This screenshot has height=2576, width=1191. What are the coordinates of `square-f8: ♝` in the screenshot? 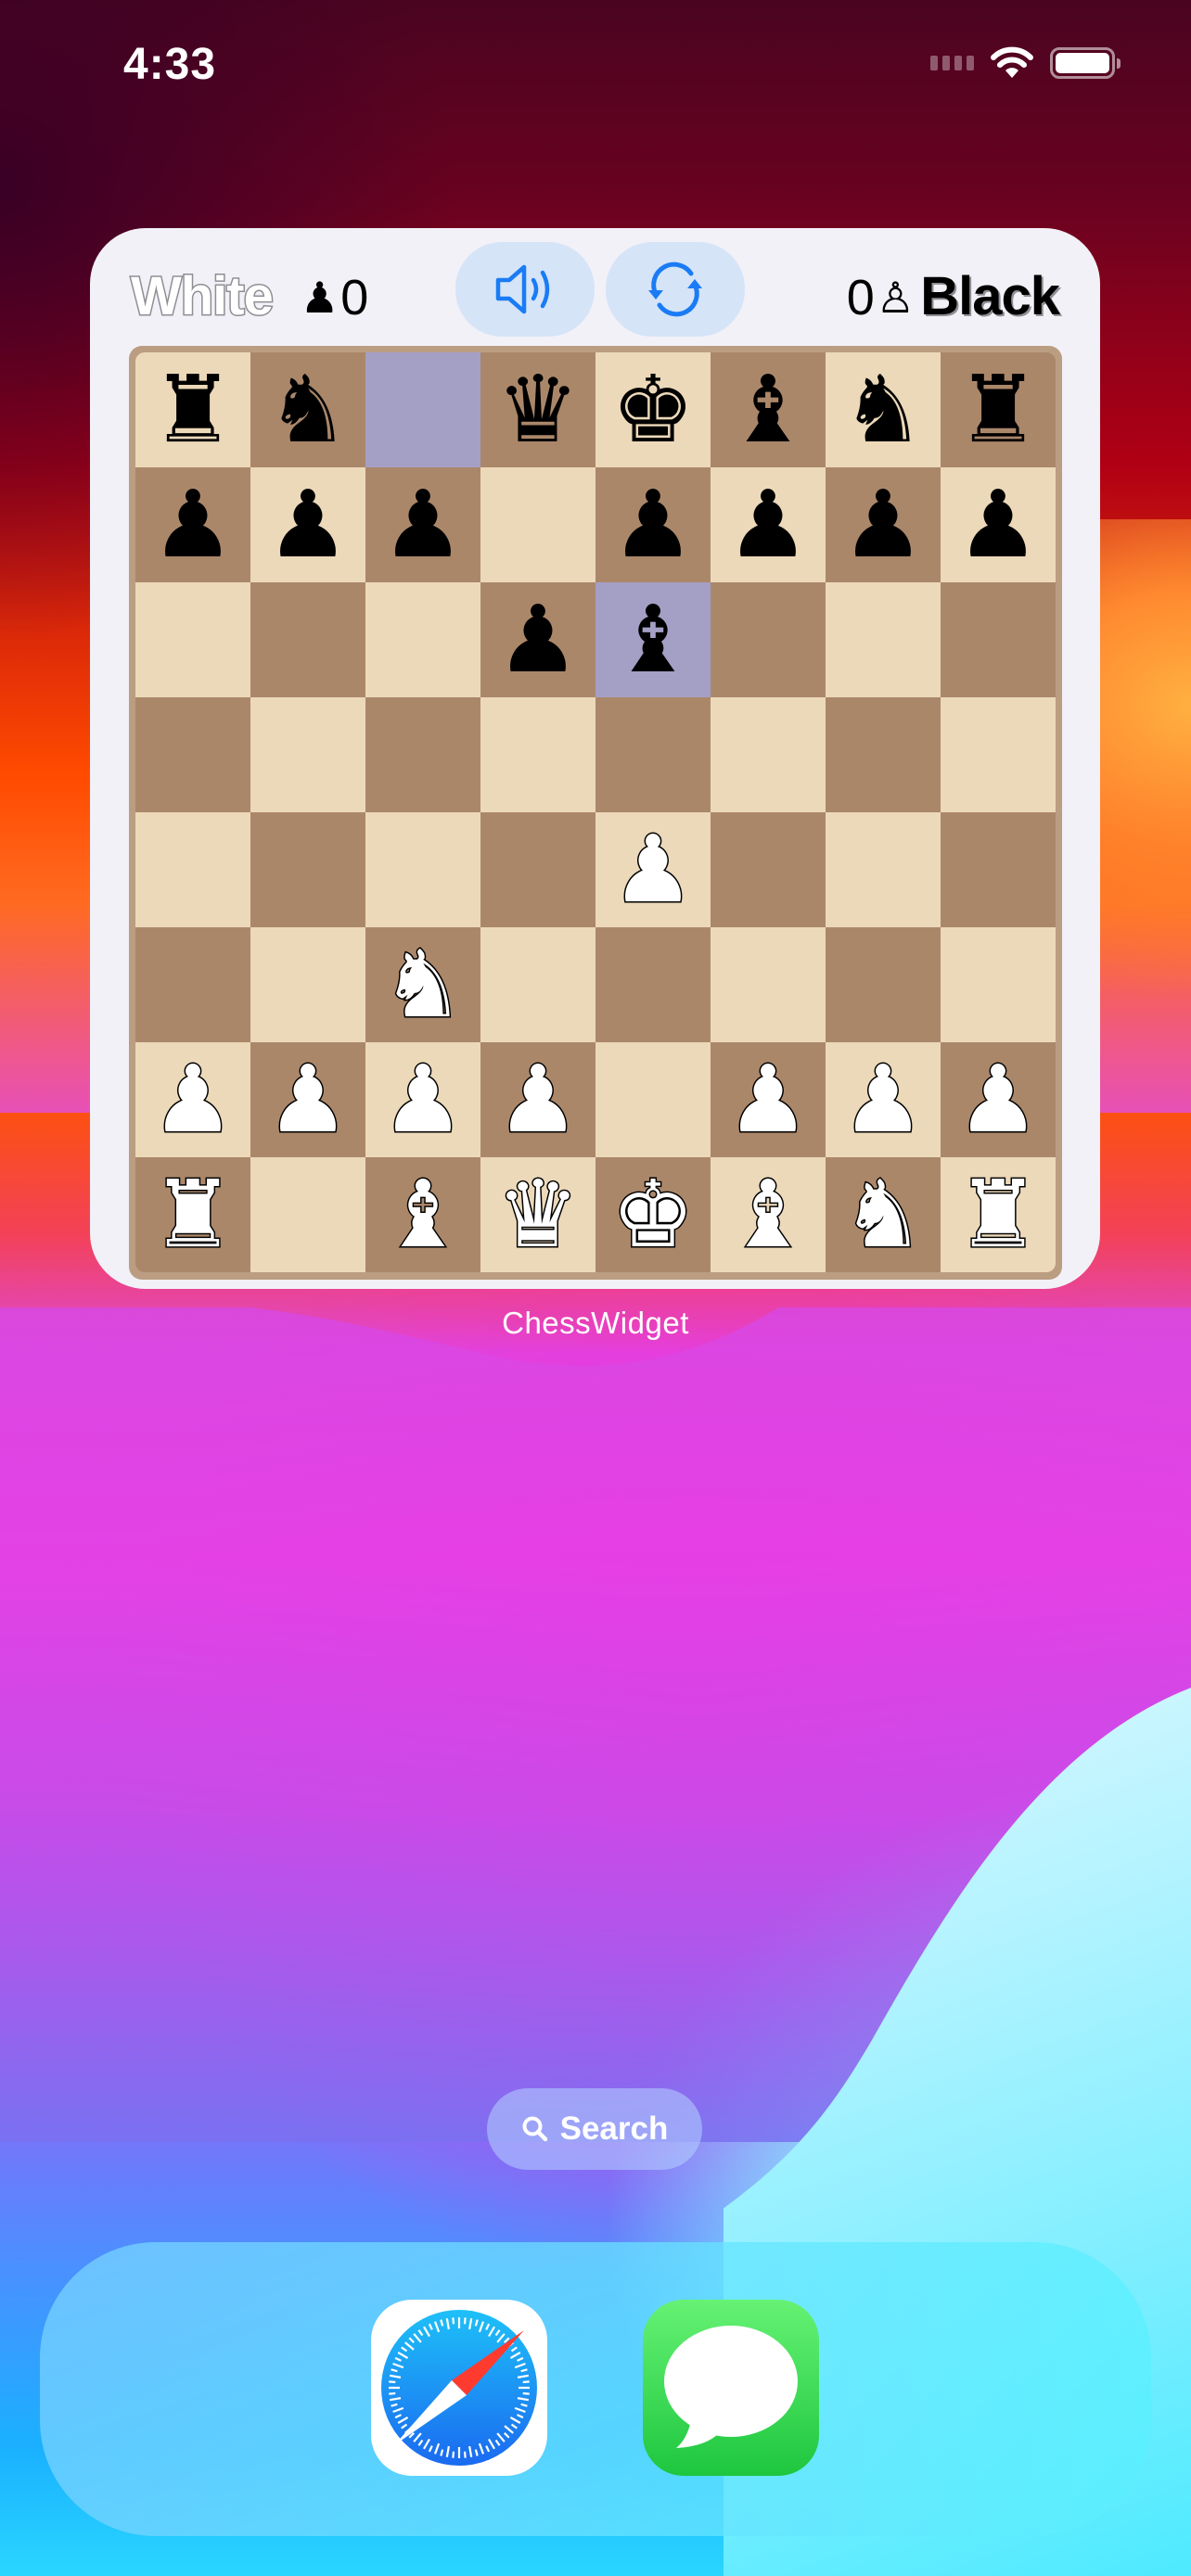 It's located at (768, 410).